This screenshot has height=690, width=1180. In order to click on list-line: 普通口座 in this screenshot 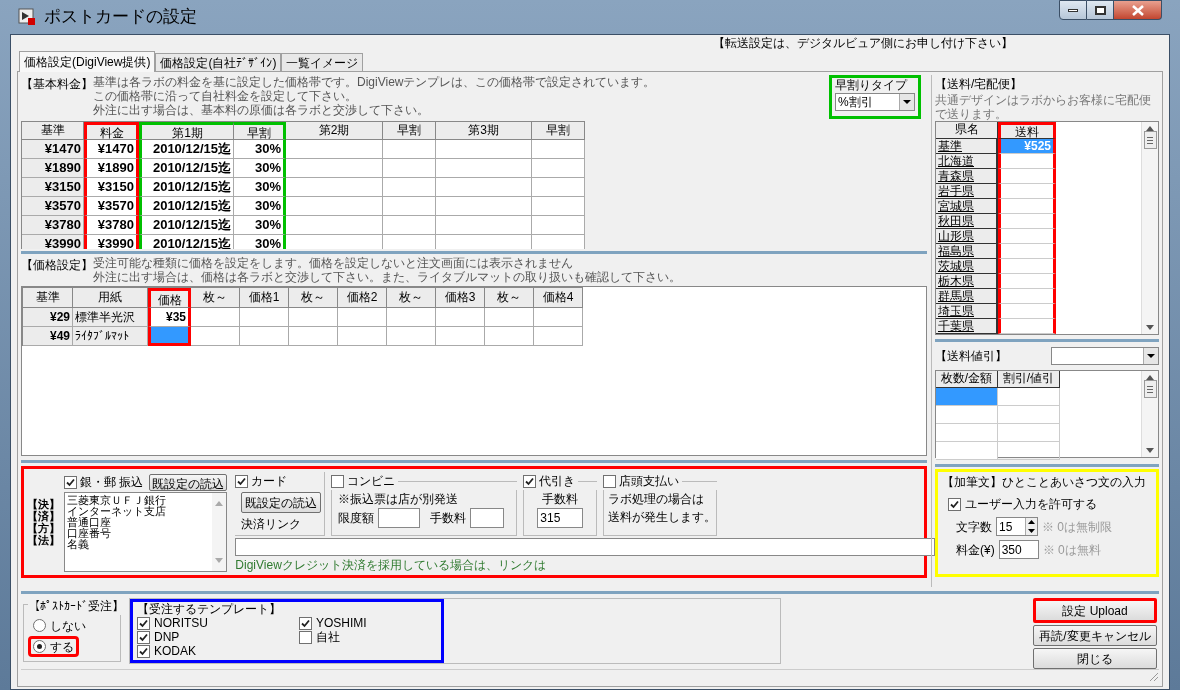, I will do `click(89, 522)`.